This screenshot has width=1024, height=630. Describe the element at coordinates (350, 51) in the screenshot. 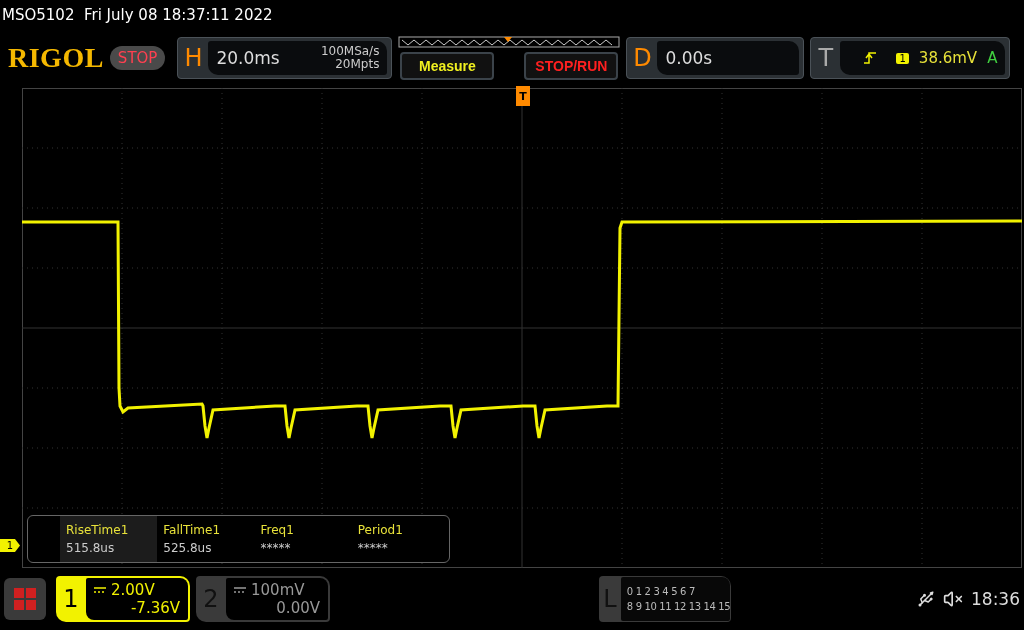

I see `sample-rate: 100MSa/s` at that location.